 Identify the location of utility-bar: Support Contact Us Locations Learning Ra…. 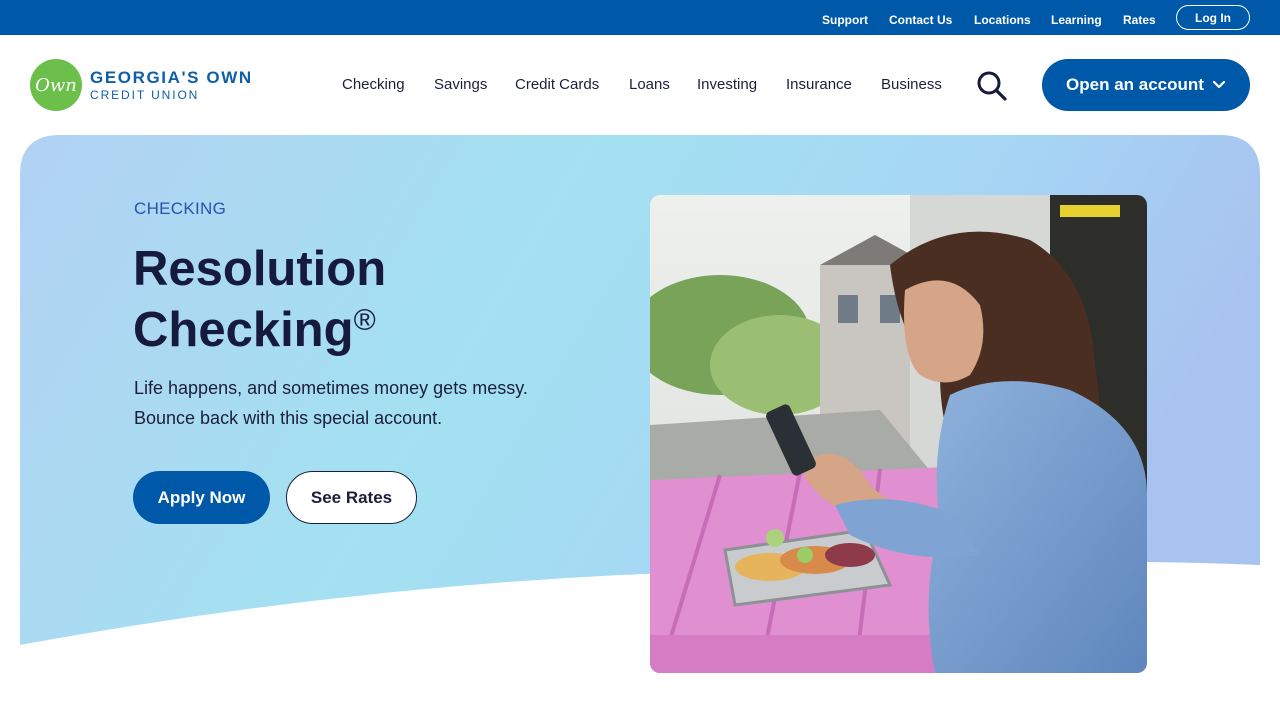
(640, 17).